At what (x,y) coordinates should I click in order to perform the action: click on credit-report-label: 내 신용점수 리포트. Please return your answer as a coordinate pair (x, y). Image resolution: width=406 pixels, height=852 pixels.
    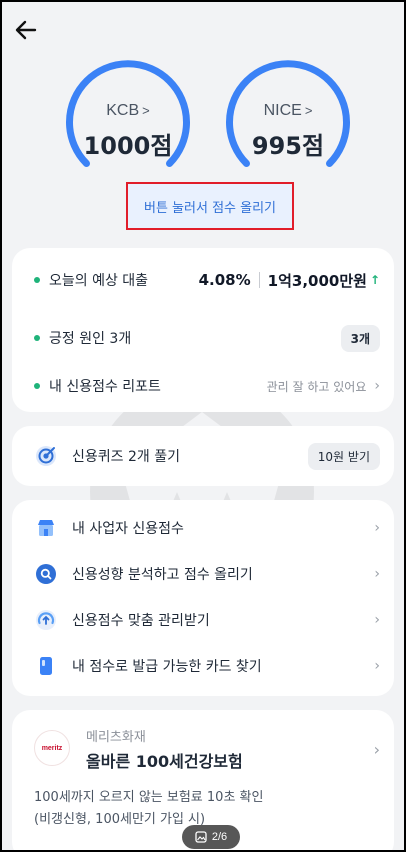
    Looking at the image, I should click on (105, 387).